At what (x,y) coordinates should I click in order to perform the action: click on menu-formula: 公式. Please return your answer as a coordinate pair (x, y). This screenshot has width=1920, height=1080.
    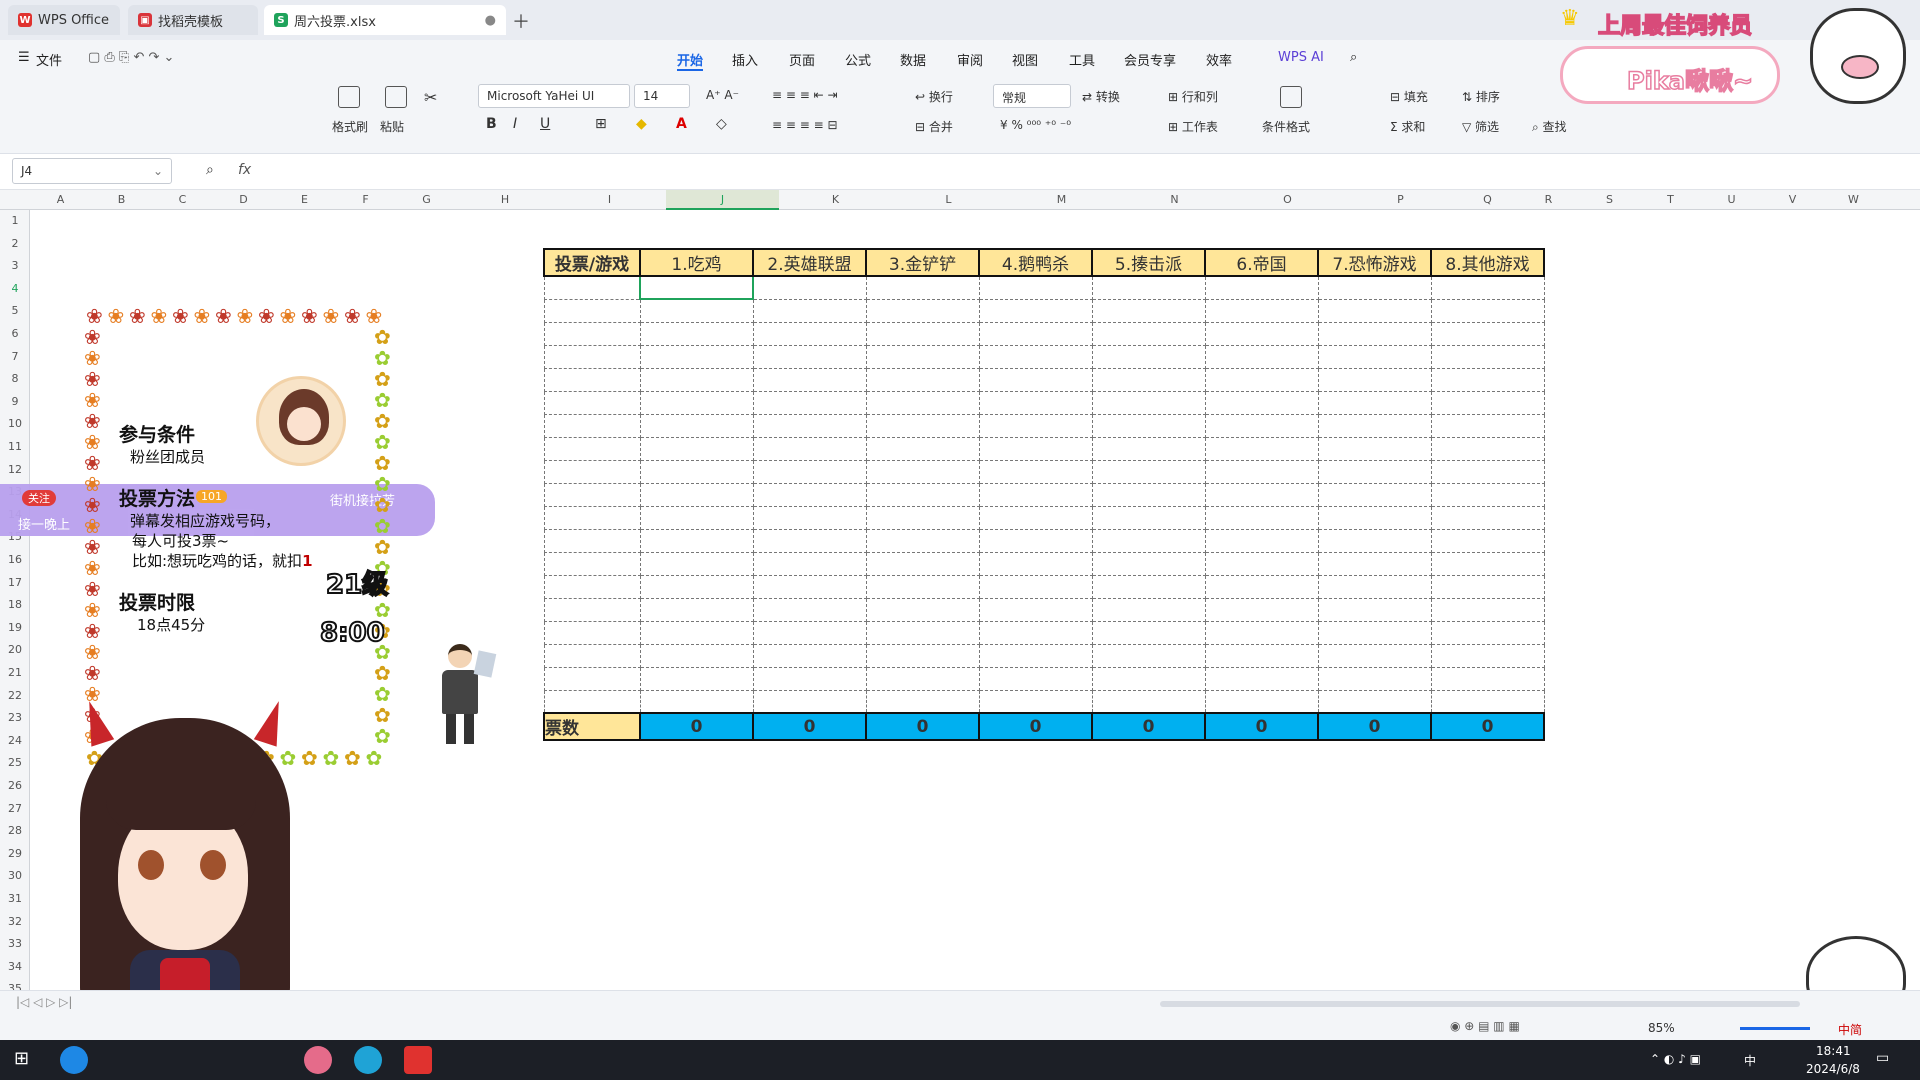
    Looking at the image, I should click on (858, 59).